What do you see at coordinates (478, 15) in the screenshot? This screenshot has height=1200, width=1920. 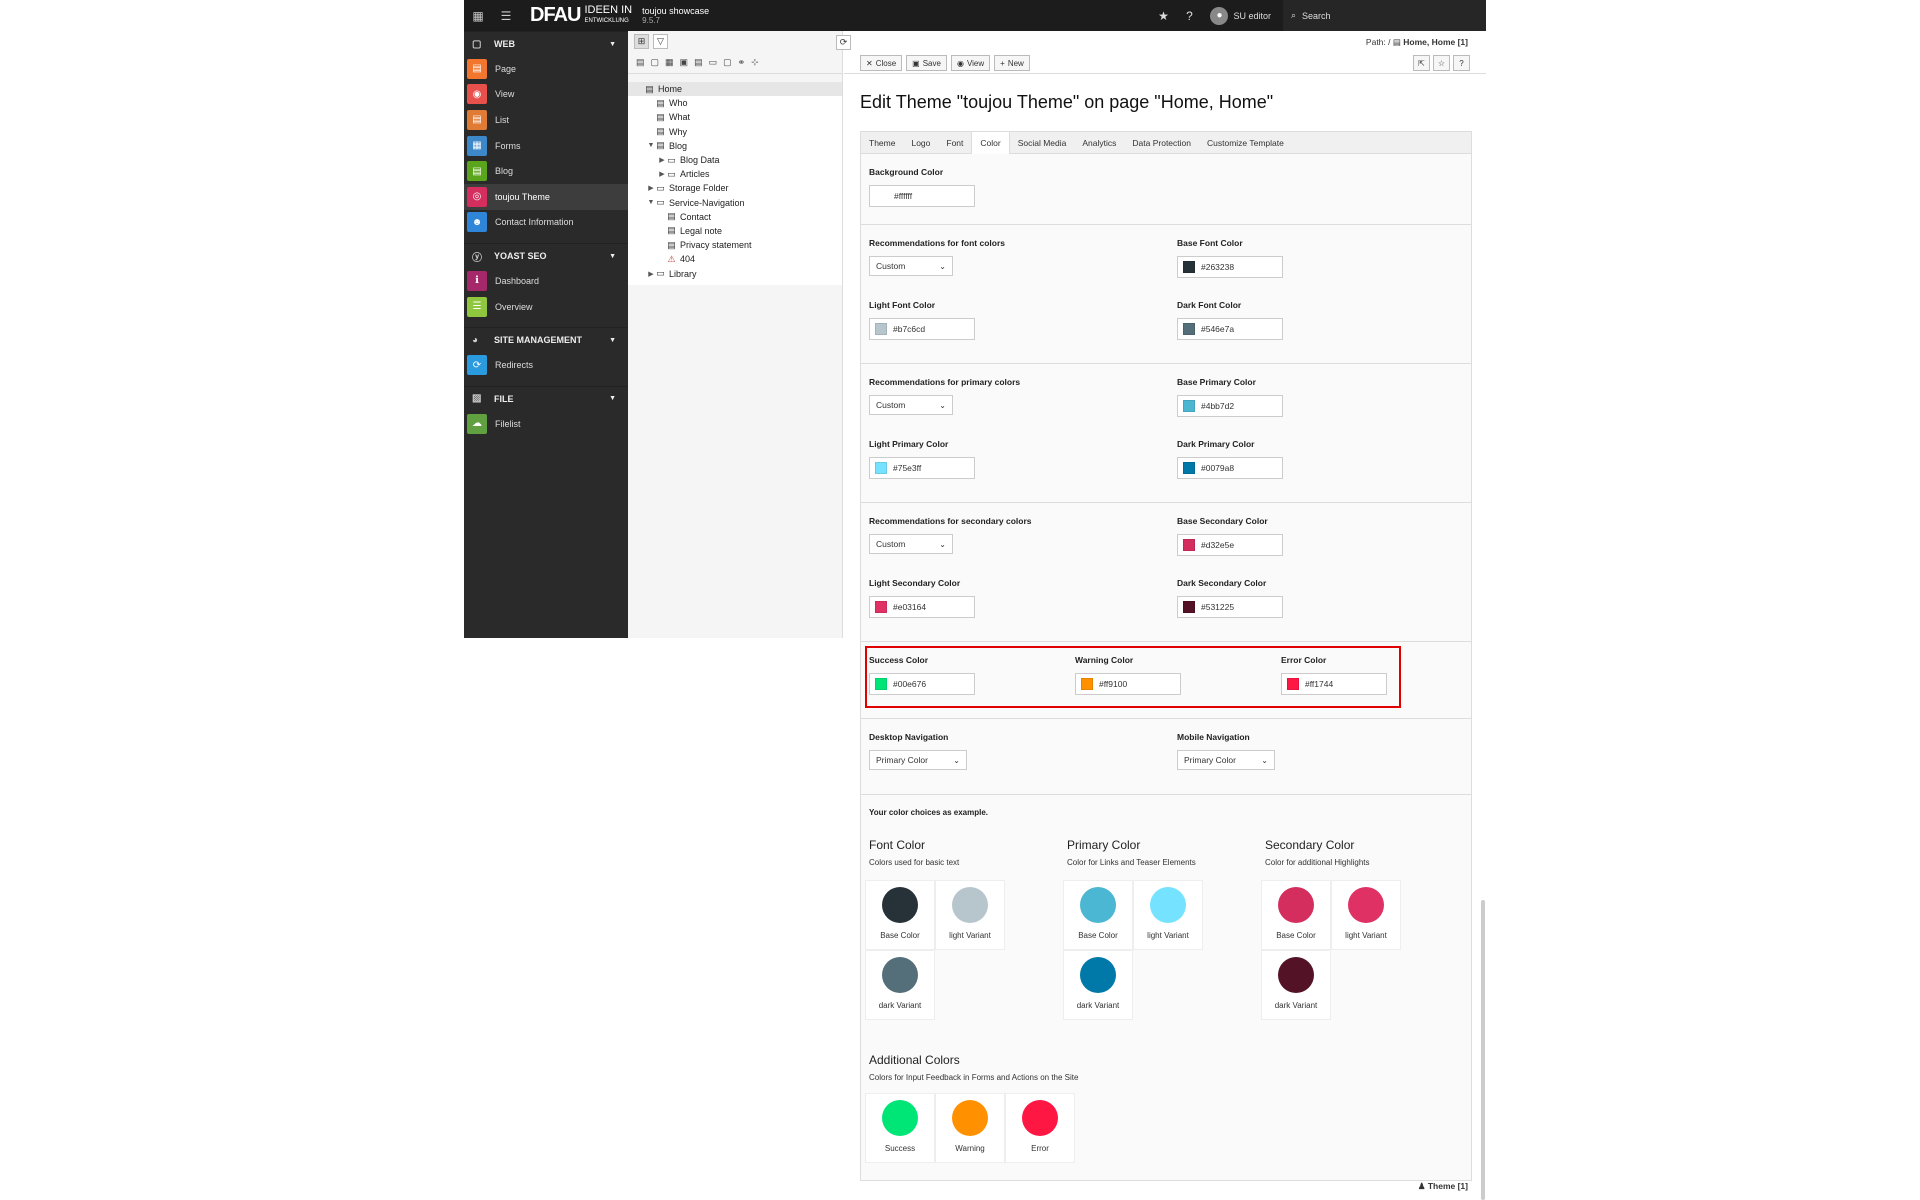 I see `module-menu-toggle-icon: ▦` at bounding box center [478, 15].